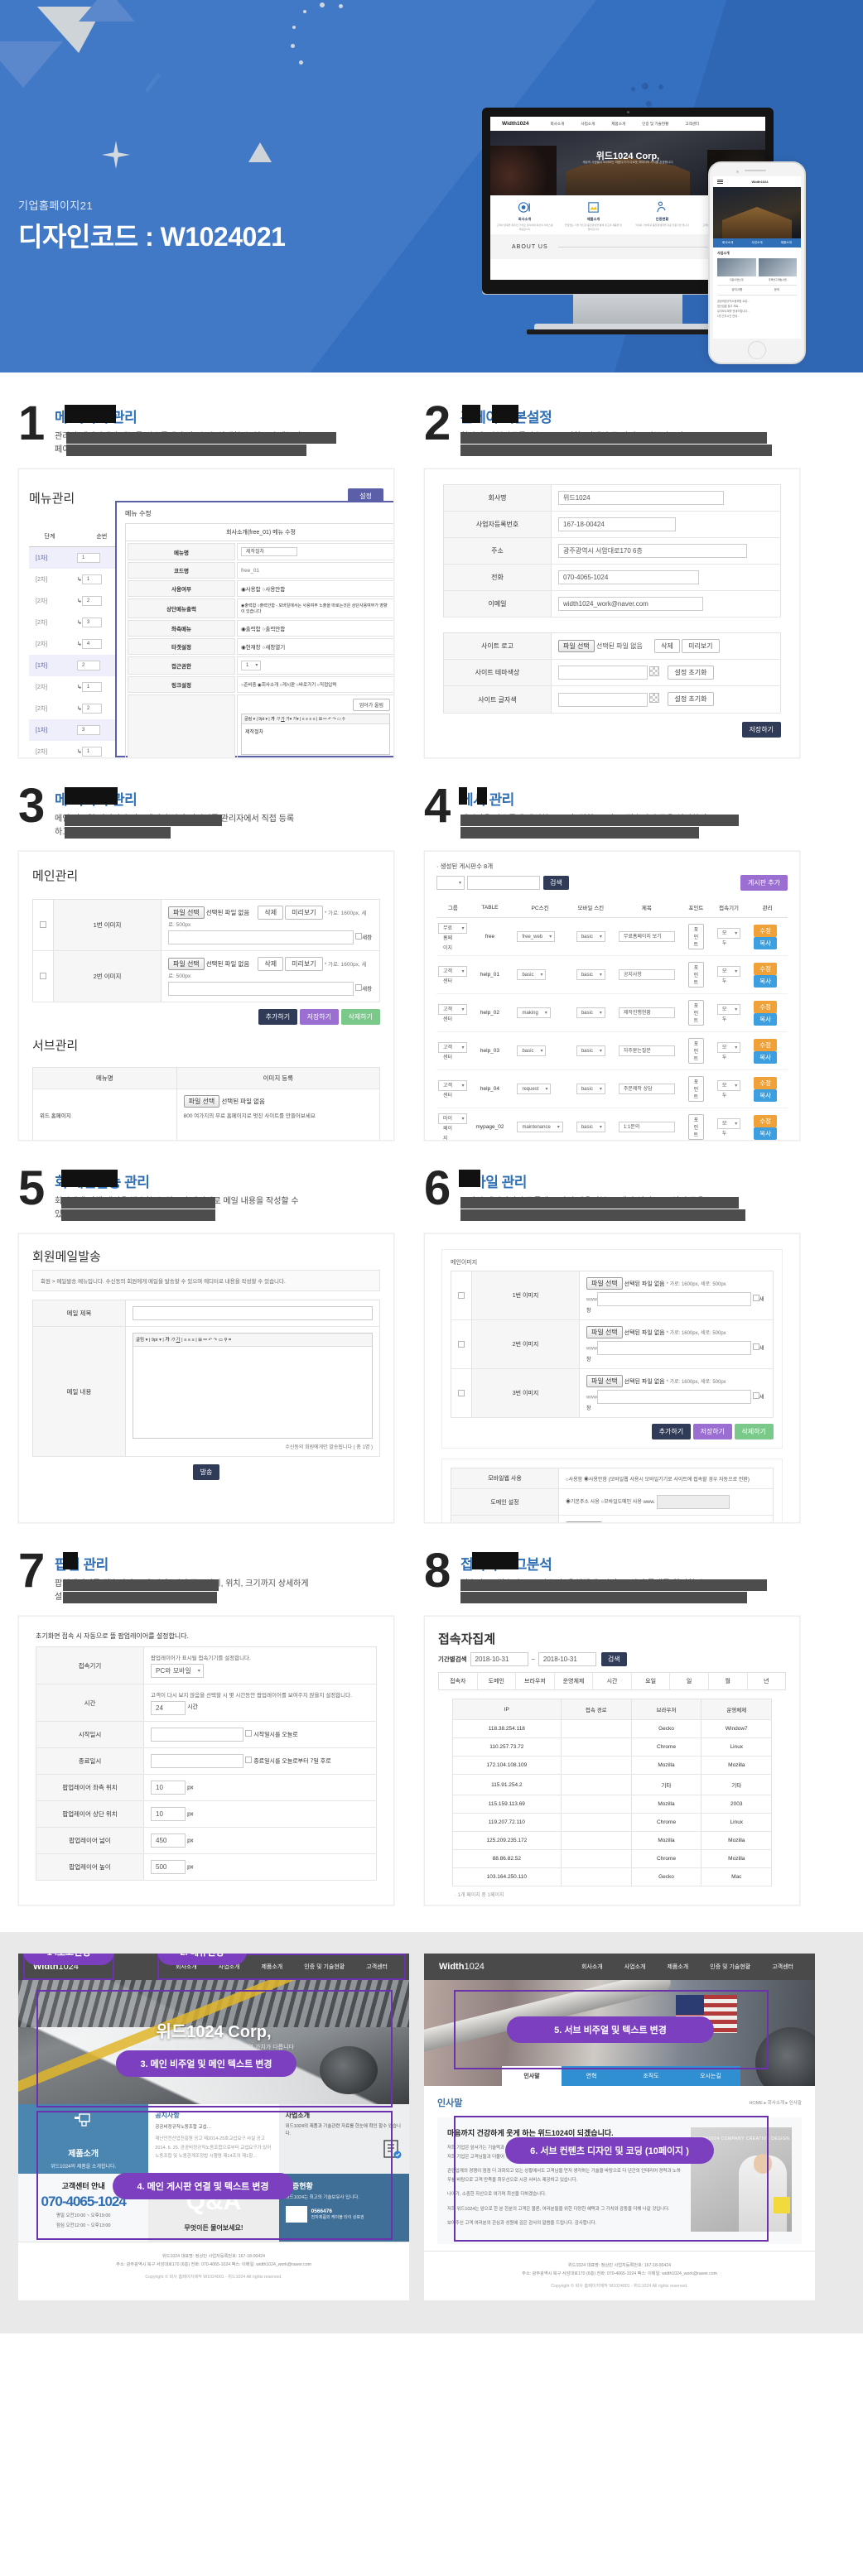 This screenshot has width=863, height=2576. I want to click on pc-skin-select: request, so click(534, 1089).